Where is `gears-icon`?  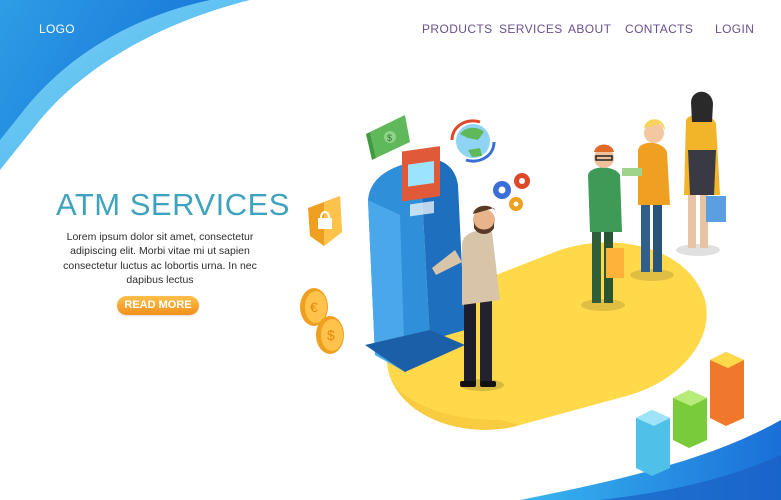
gears-icon is located at coordinates (511, 192).